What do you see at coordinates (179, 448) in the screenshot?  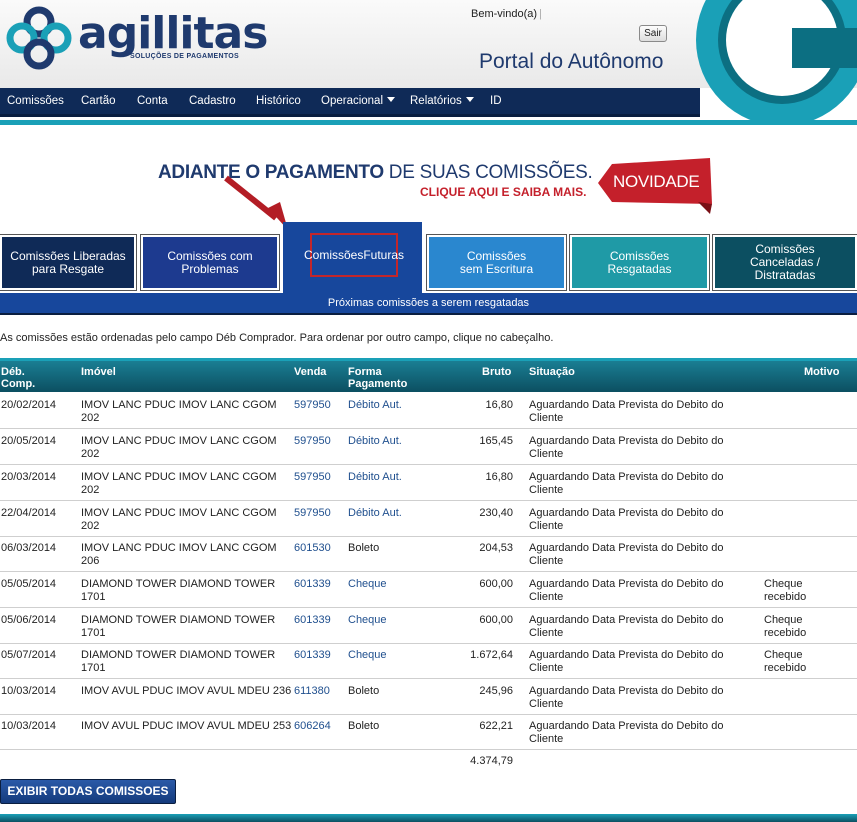 I see `cell-imovel: IMOV LANC PDUC IMOV LANC CGOM 202` at bounding box center [179, 448].